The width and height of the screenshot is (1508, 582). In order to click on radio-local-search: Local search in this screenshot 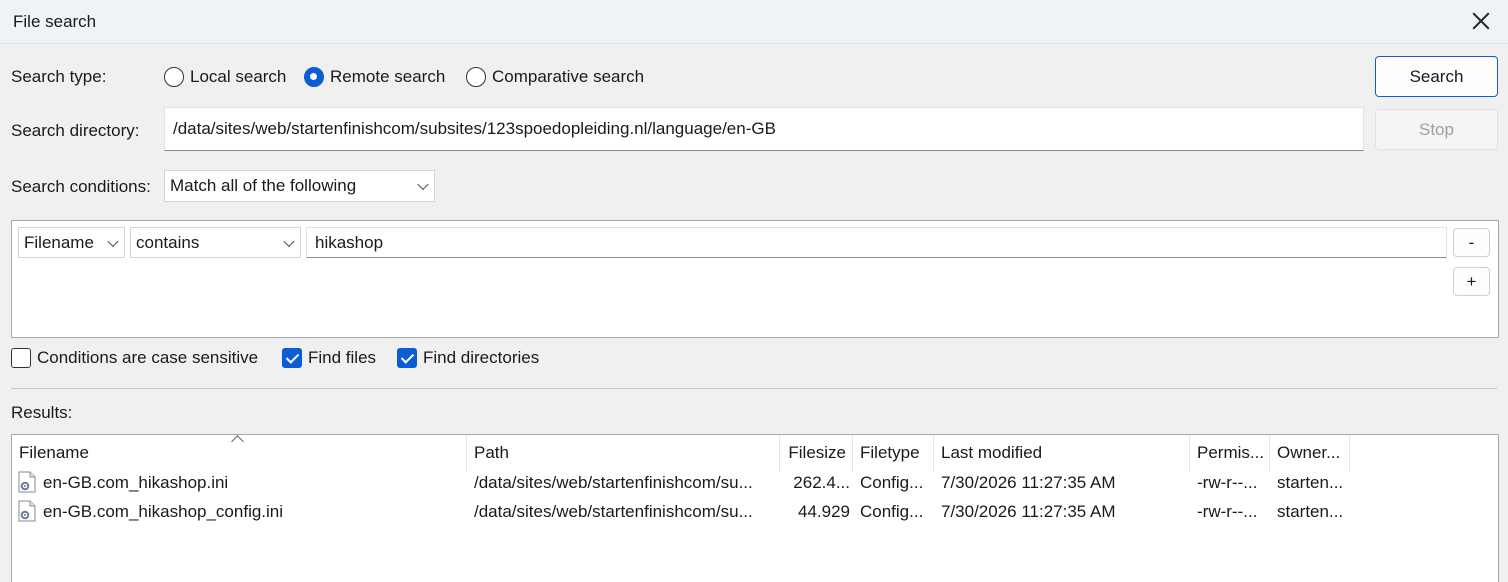, I will do `click(225, 77)`.